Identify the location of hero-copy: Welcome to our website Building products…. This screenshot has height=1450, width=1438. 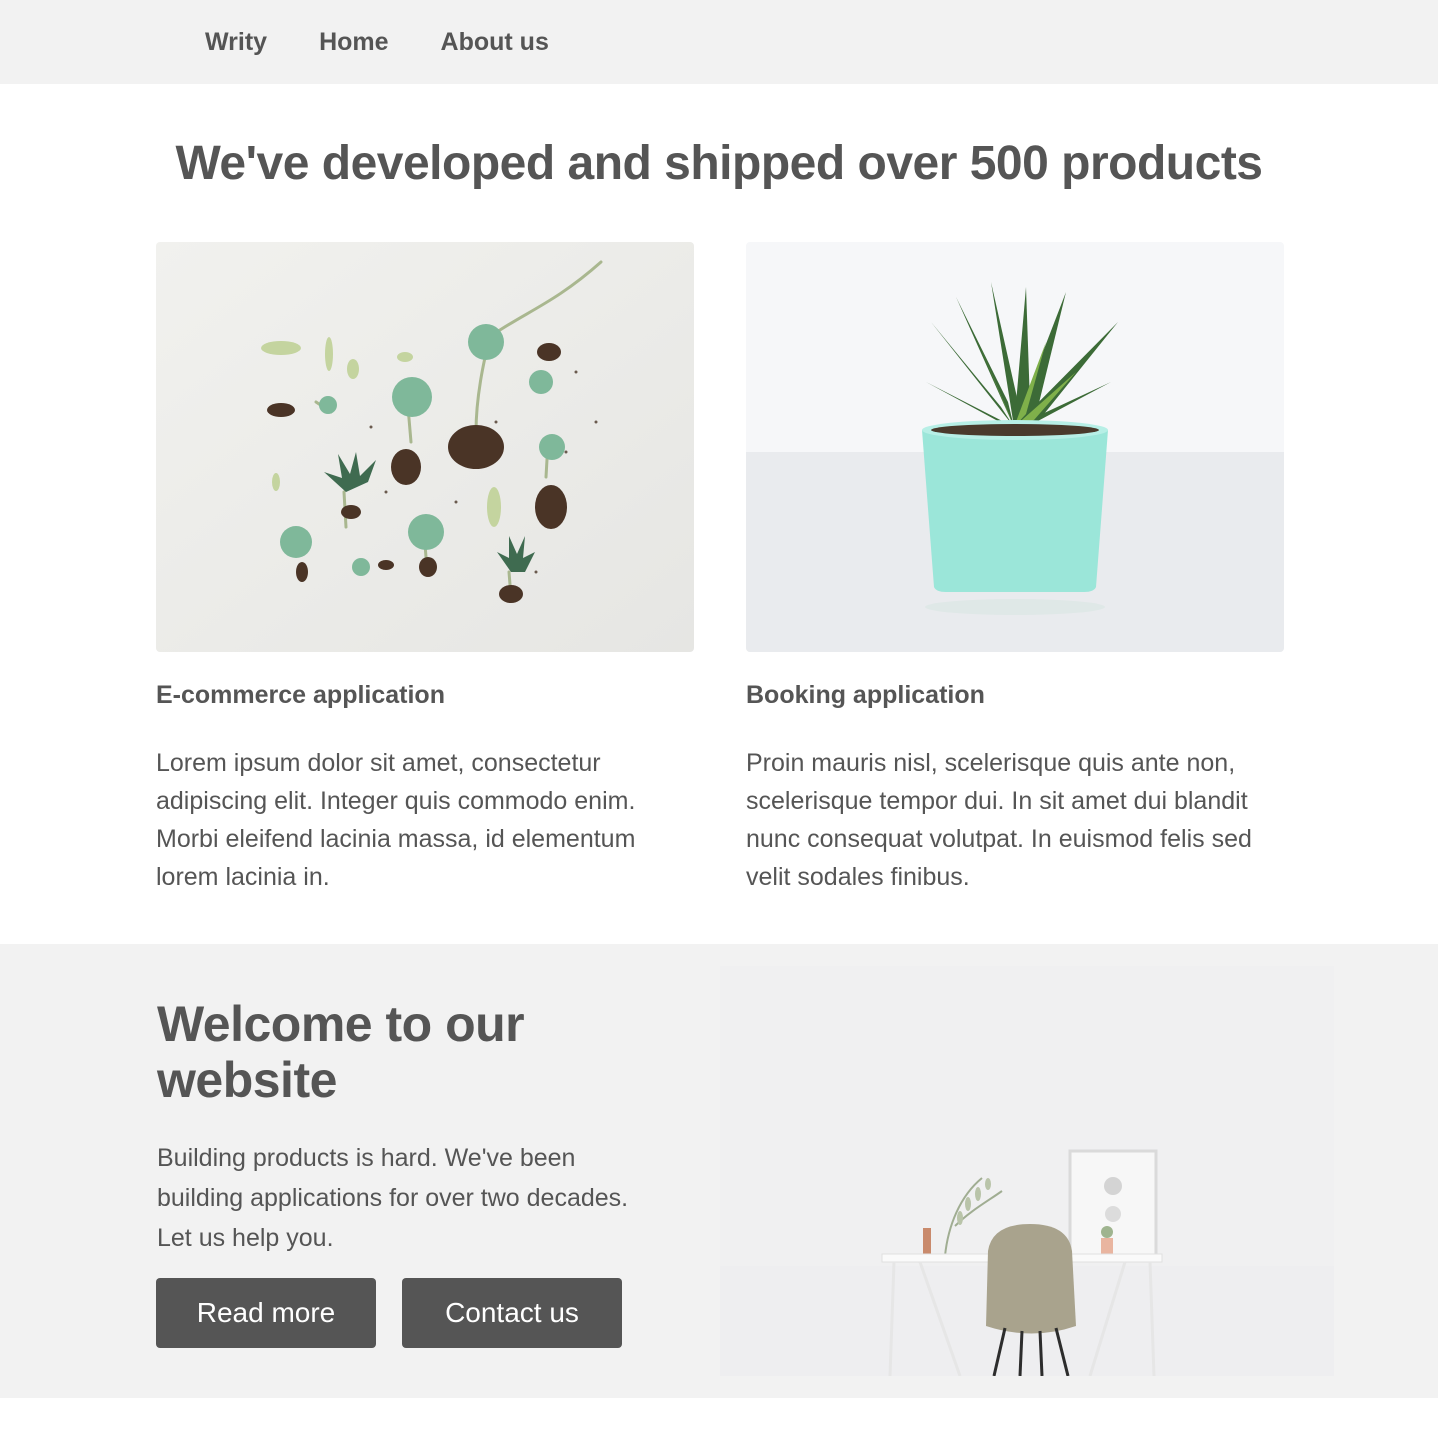
(397, 1127).